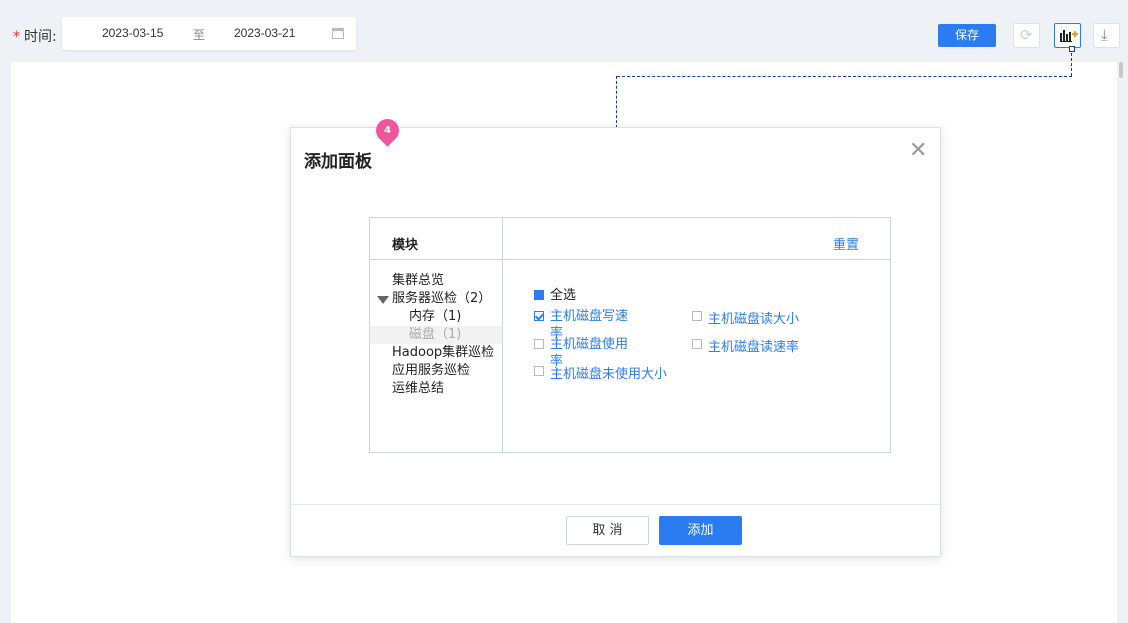 Image resolution: width=1128 pixels, height=623 pixels. I want to click on filter-bar: * 时间: 2023-03-15 至 2023-03-21 保存 ⟳ ⤓, so click(564, 31).